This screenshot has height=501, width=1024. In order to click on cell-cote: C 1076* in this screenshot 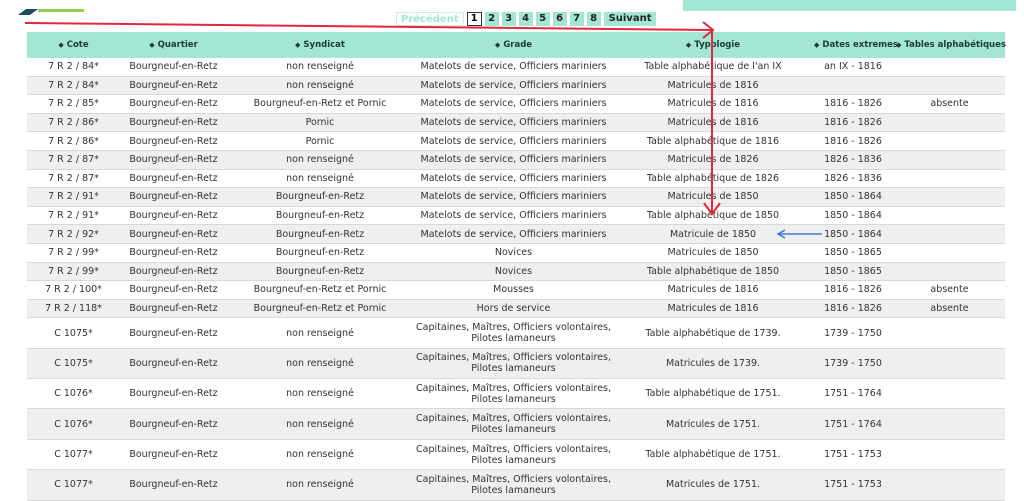, I will do `click(73, 424)`.